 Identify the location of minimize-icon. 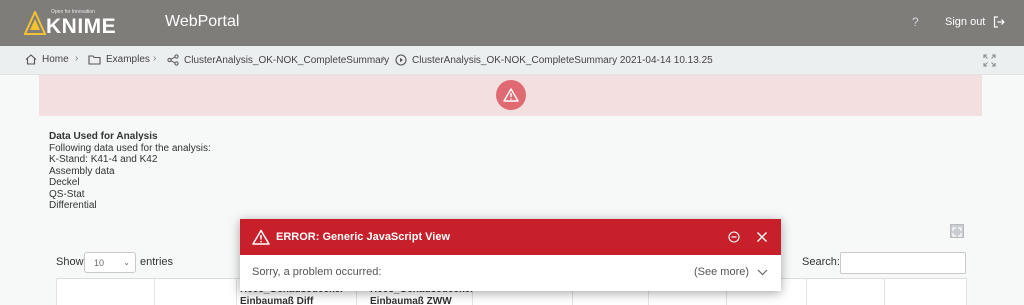
(734, 237).